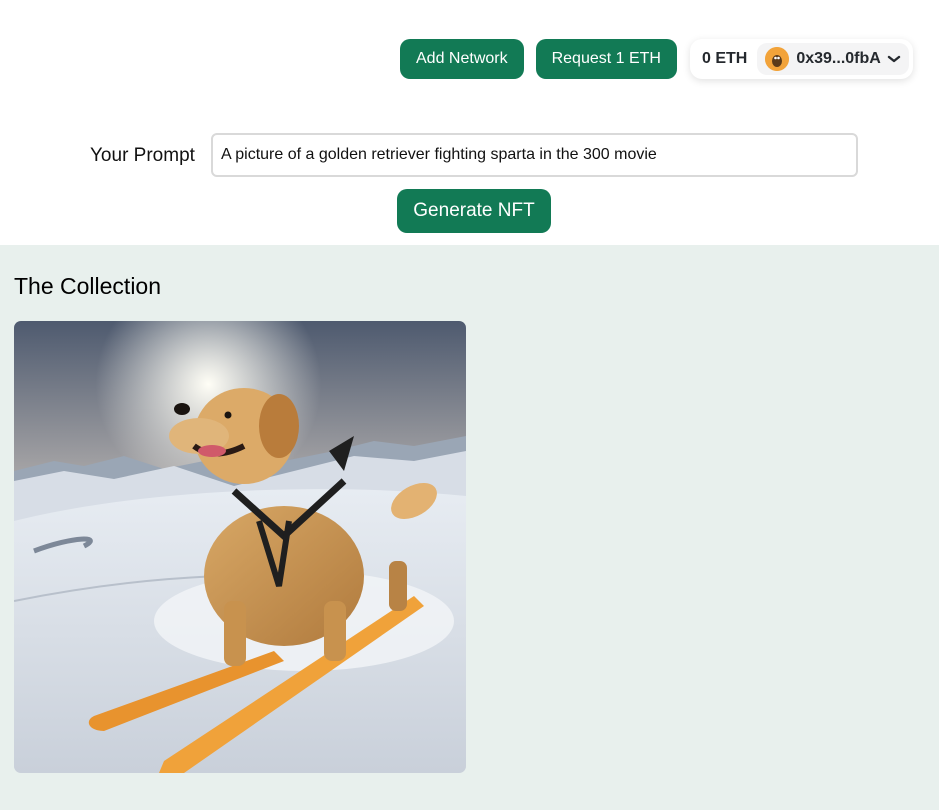  I want to click on wallet-balance: 0 ETH, so click(724, 58).